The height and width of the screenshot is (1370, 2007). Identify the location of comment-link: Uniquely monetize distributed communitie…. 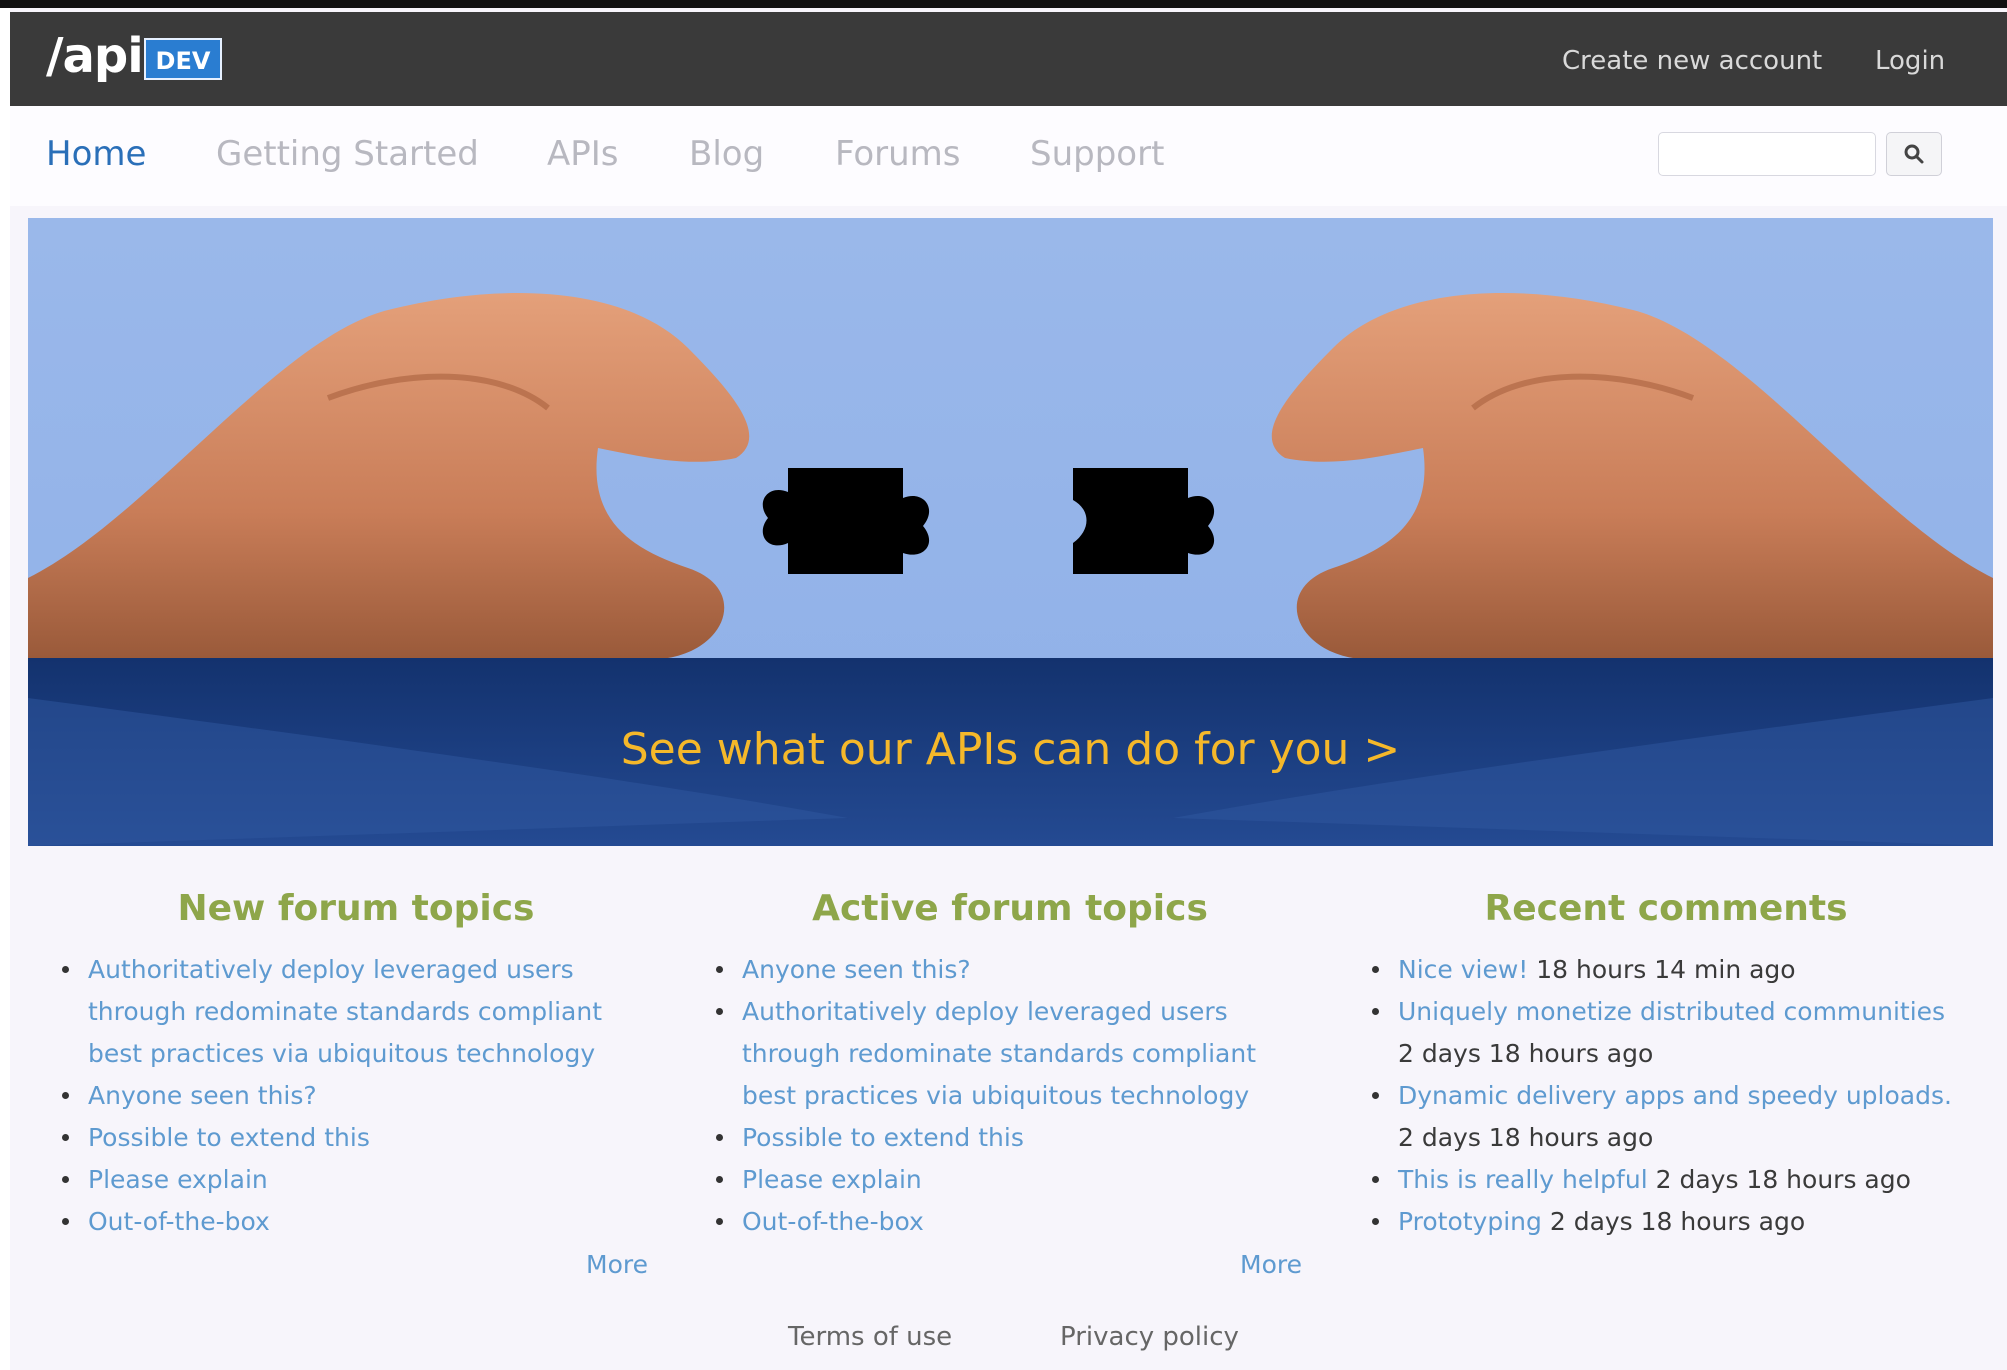
(1671, 1011).